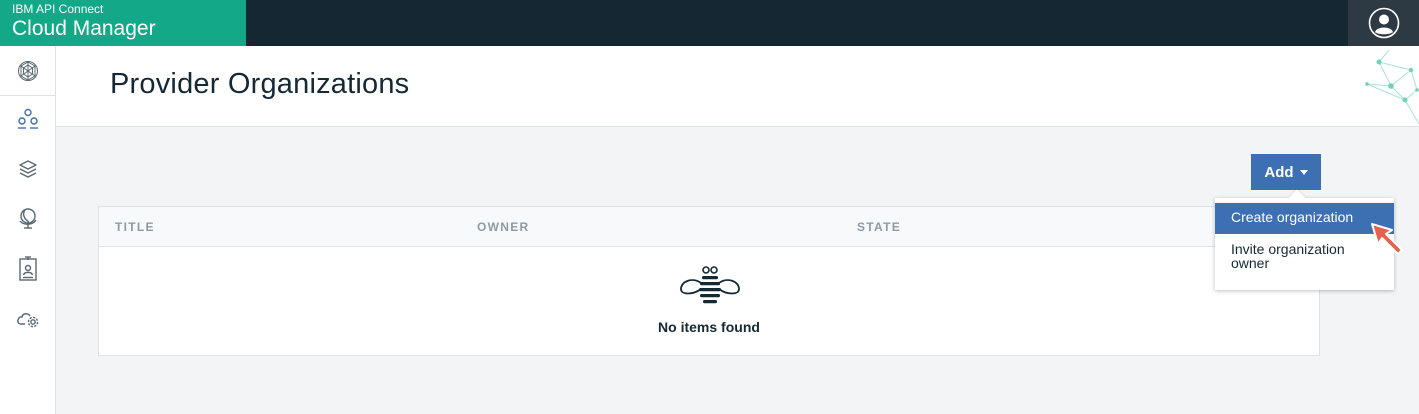 The width and height of the screenshot is (1419, 414). What do you see at coordinates (1303, 172) in the screenshot?
I see `caret-down-icon` at bounding box center [1303, 172].